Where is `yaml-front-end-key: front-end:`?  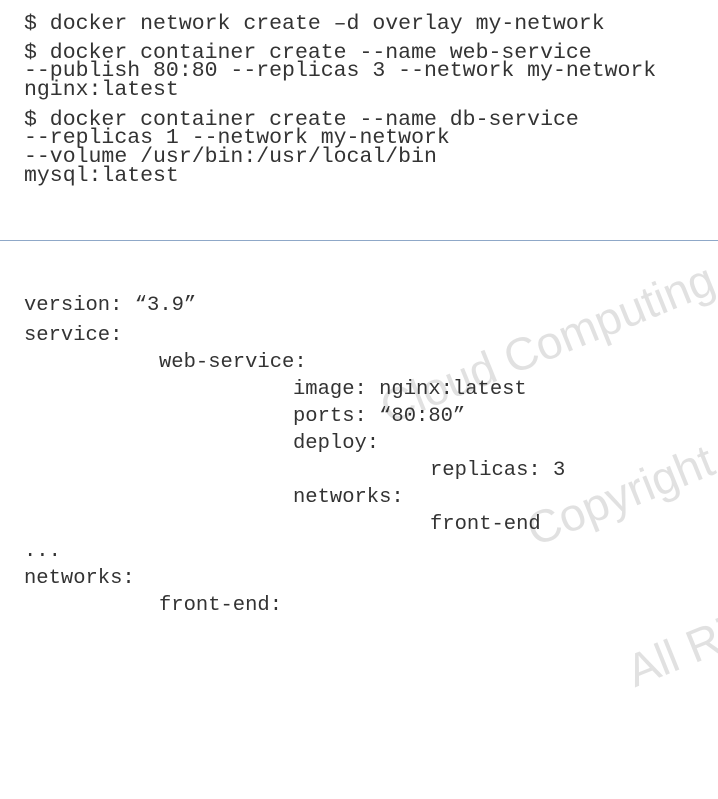
yaml-front-end-key: front-end: is located at coordinates (221, 605).